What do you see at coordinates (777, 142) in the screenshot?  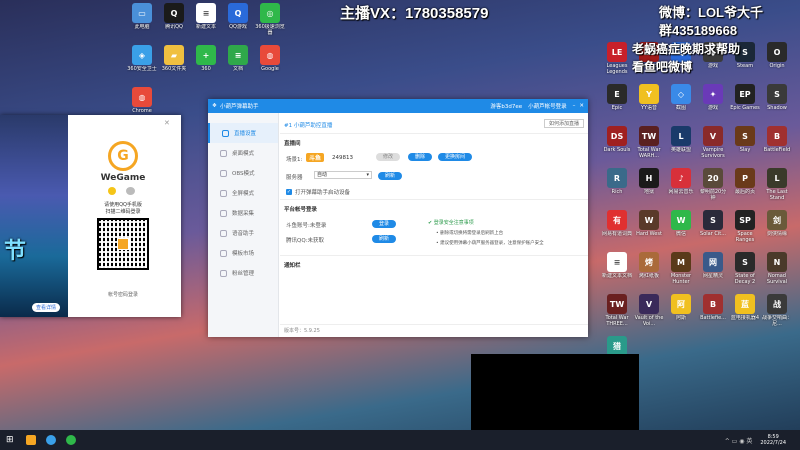 I see `desktop-icon: B BattleField` at bounding box center [777, 142].